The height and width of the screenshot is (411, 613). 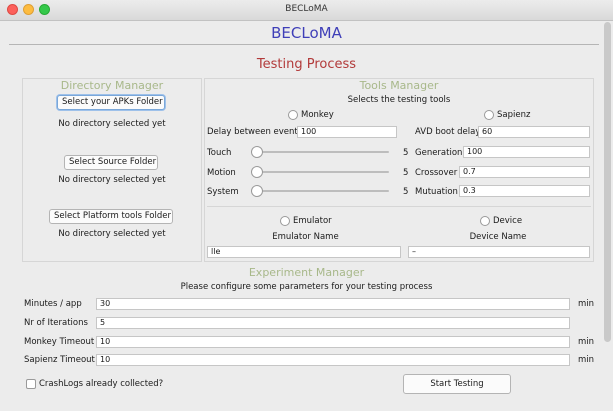 I want to click on monkey-timeout-unit: min, so click(x=586, y=342).